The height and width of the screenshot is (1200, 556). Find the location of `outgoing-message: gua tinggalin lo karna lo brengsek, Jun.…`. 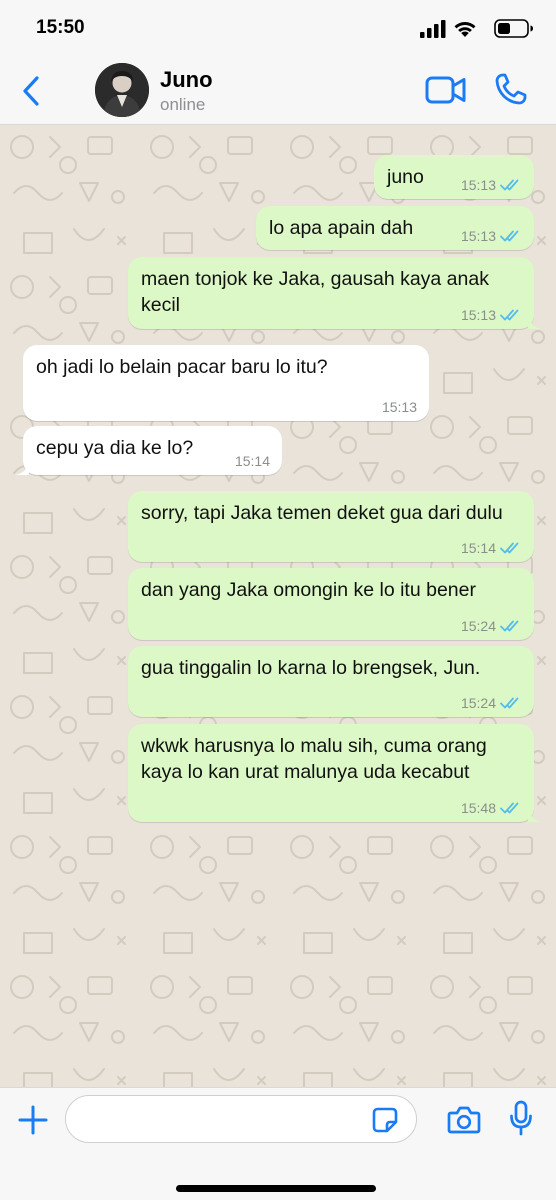

outgoing-message: gua tinggalin lo karna lo brengsek, Jun.… is located at coordinates (331, 681).